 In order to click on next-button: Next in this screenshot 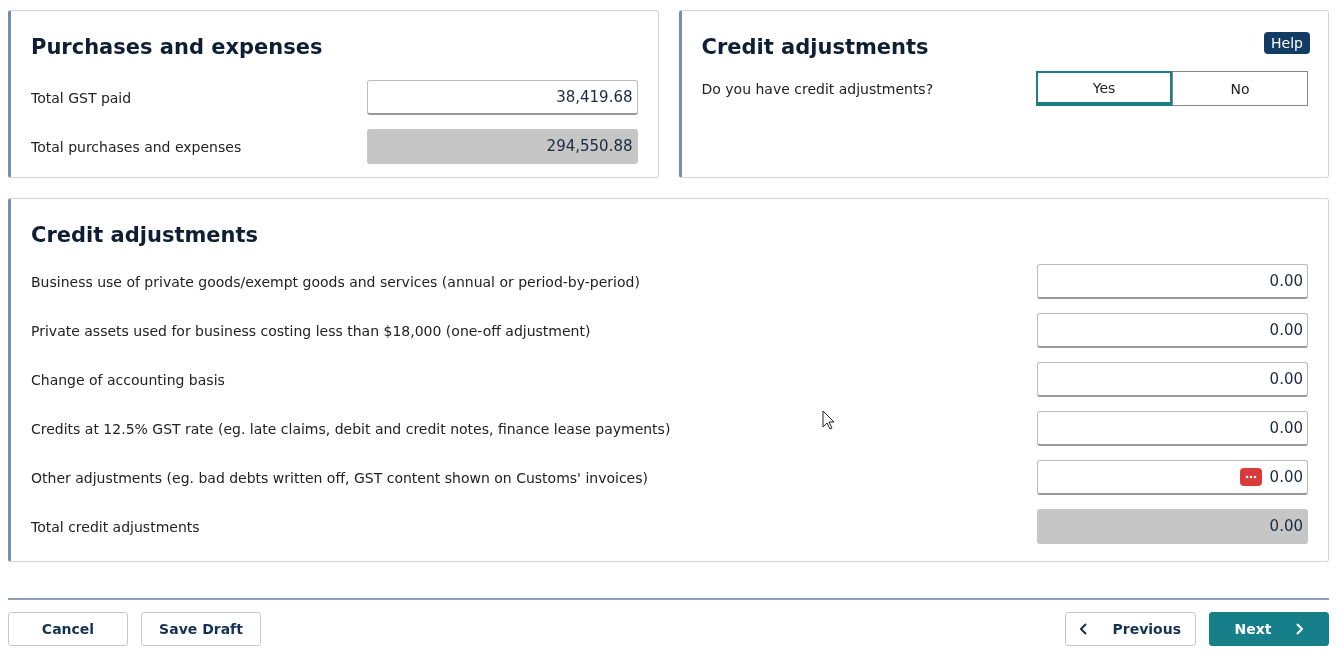, I will do `click(1269, 629)`.